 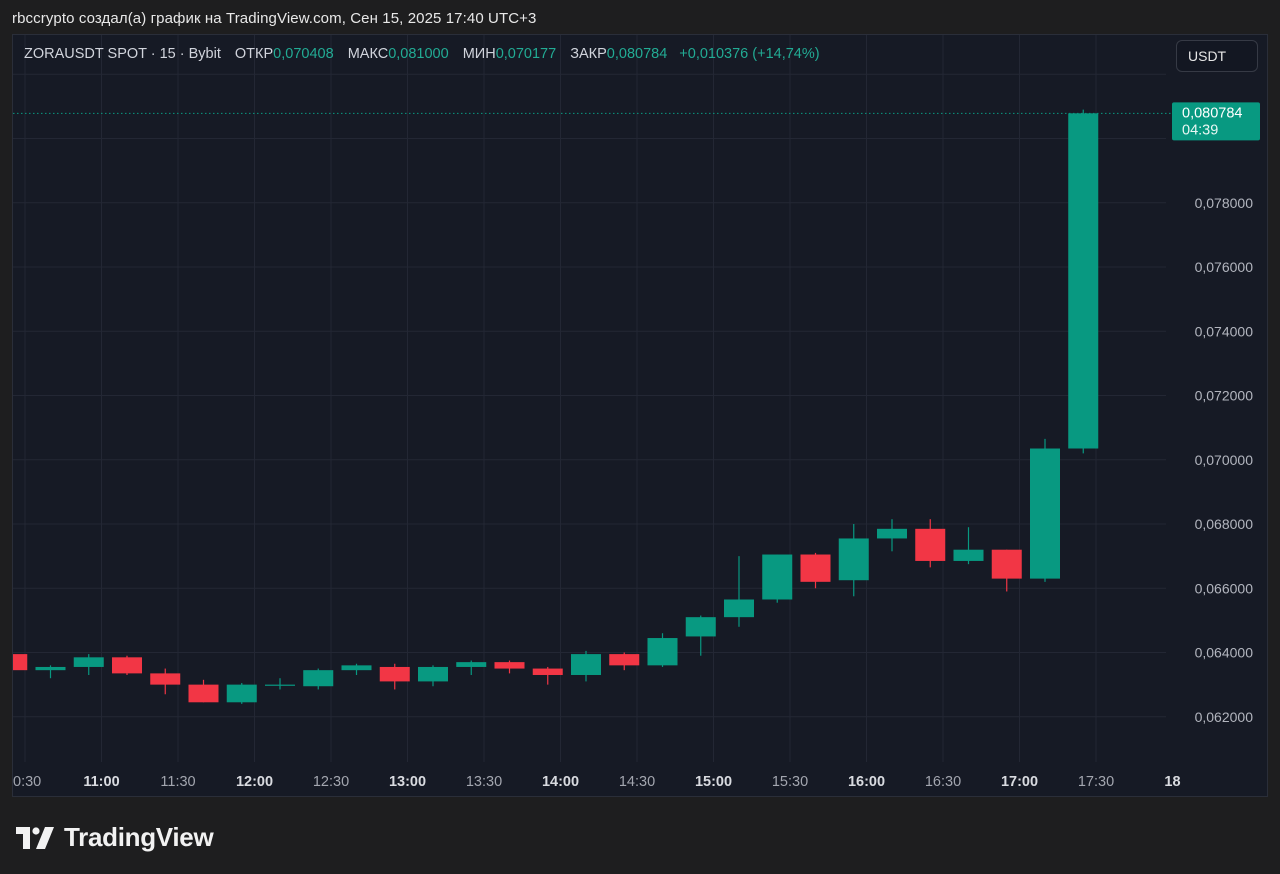 I want to click on brand-name: TradingView, so click(x=139, y=837).